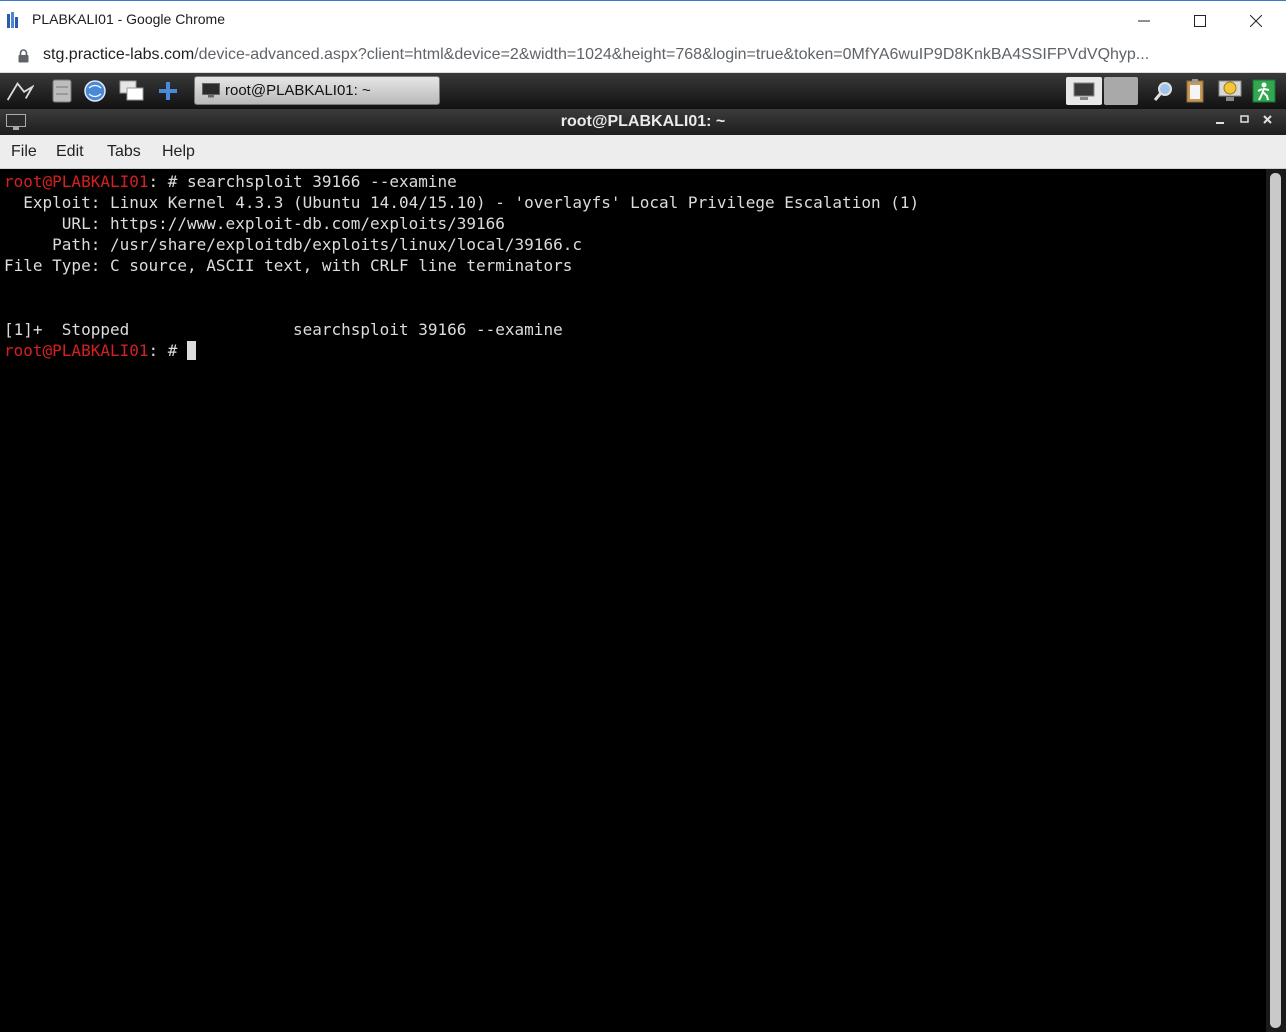 The image size is (1286, 1032). I want to click on clipboard-button, so click(1196, 91).